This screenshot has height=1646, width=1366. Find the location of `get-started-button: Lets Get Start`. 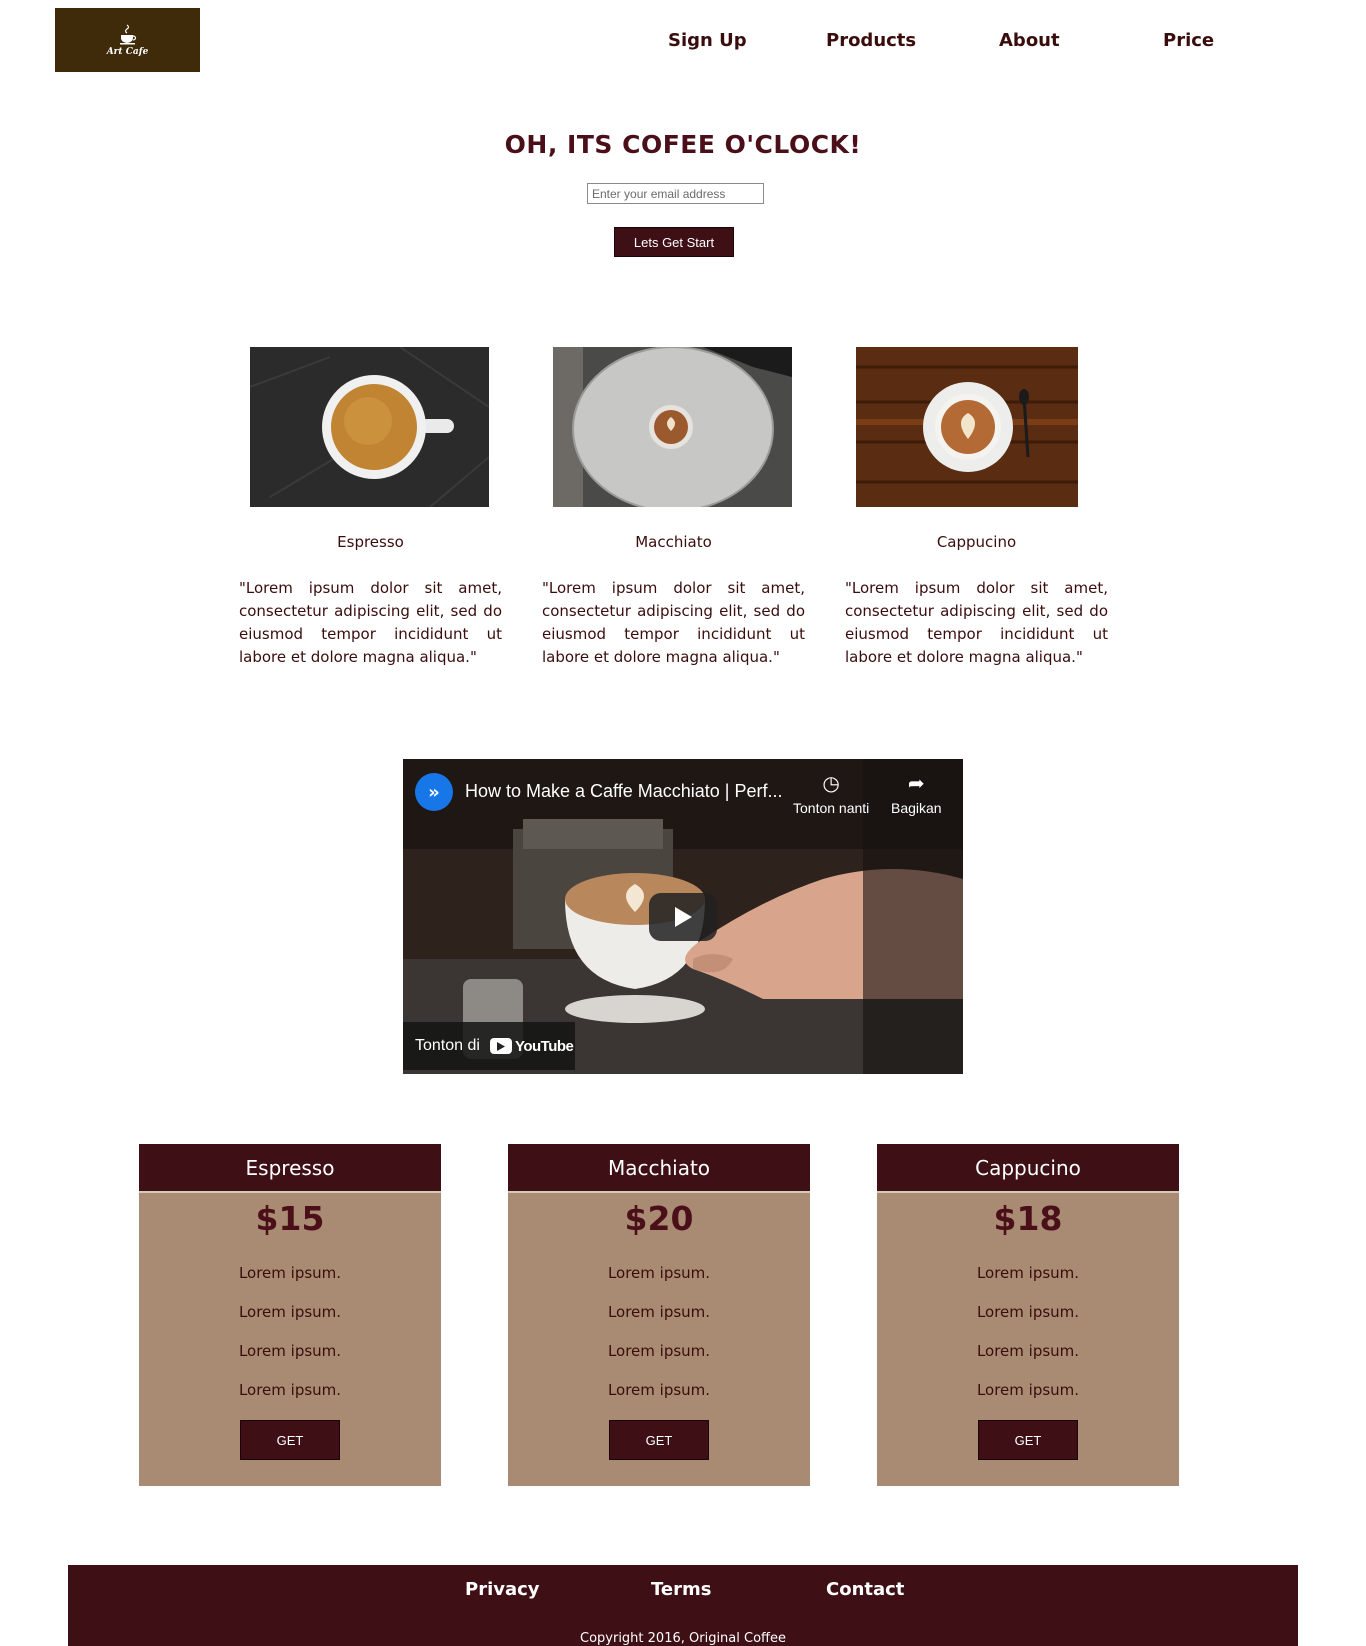

get-started-button: Lets Get Start is located at coordinates (674, 242).